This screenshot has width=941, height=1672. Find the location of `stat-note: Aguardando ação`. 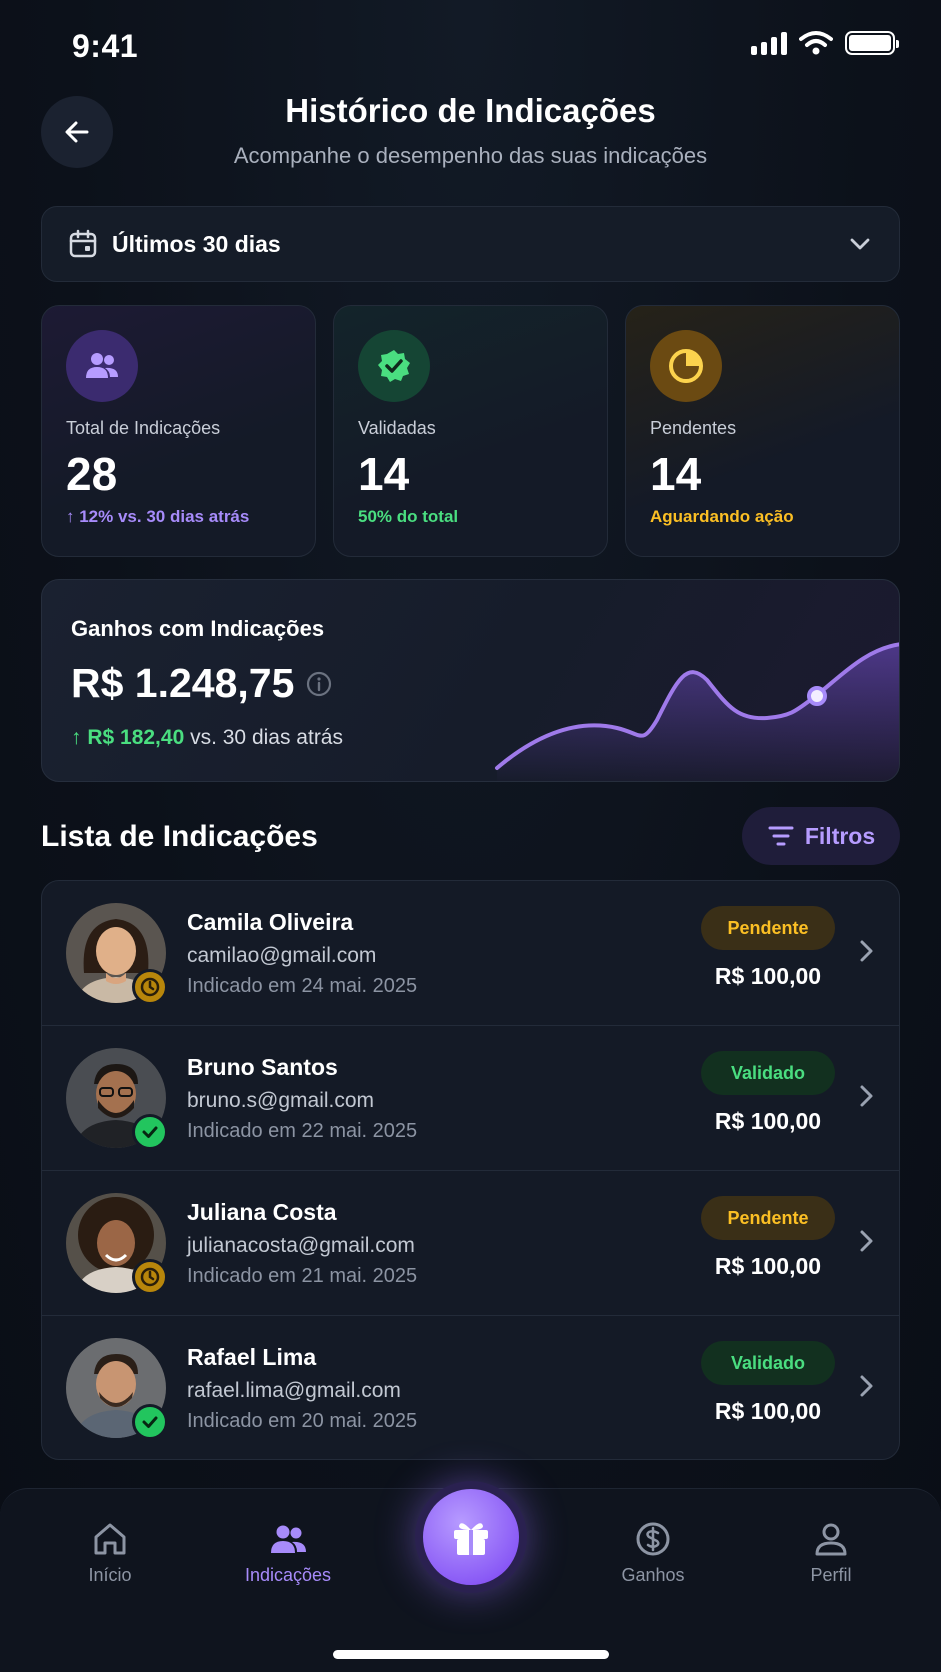

stat-note: Aguardando ação is located at coordinates (722, 516).